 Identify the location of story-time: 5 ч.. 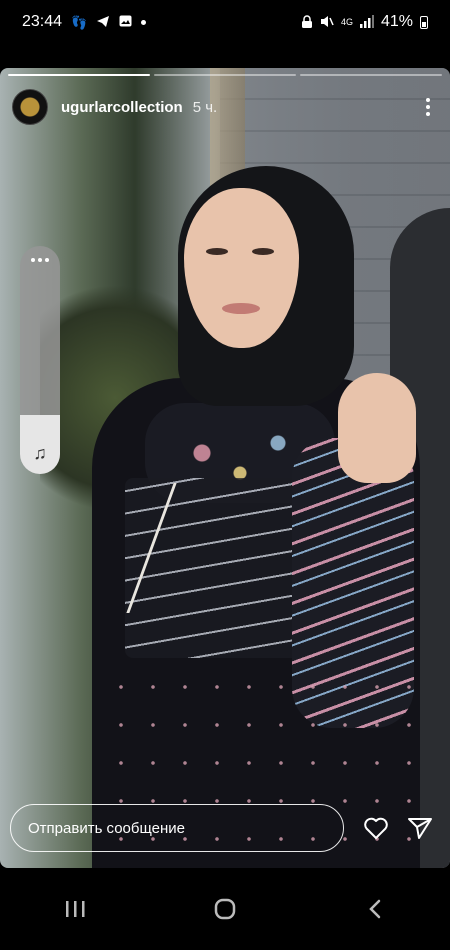
(205, 107).